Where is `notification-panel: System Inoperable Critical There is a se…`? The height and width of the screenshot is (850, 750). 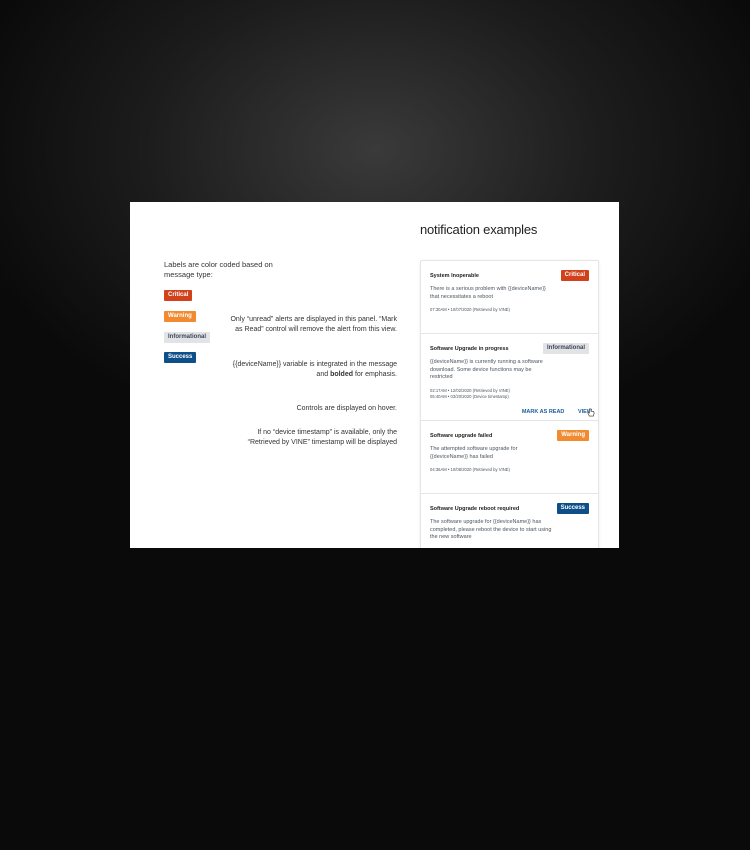 notification-panel: System Inoperable Critical There is a se… is located at coordinates (509, 404).